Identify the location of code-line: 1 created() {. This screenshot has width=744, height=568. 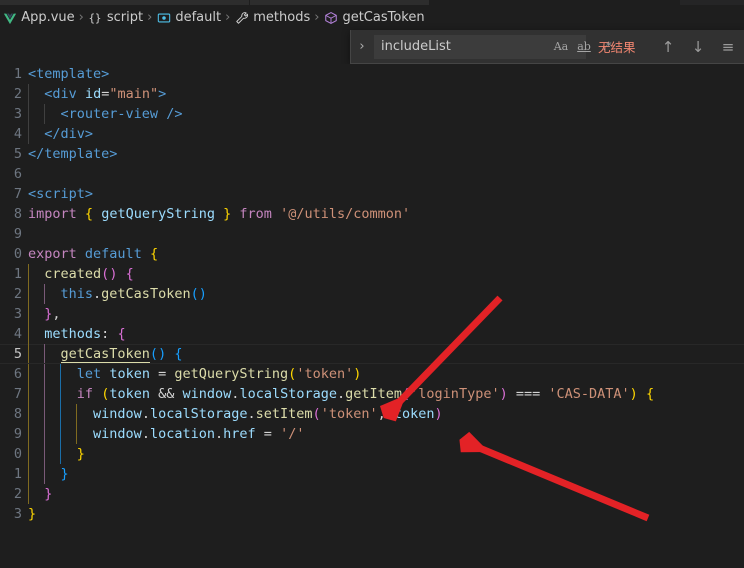
(372, 274).